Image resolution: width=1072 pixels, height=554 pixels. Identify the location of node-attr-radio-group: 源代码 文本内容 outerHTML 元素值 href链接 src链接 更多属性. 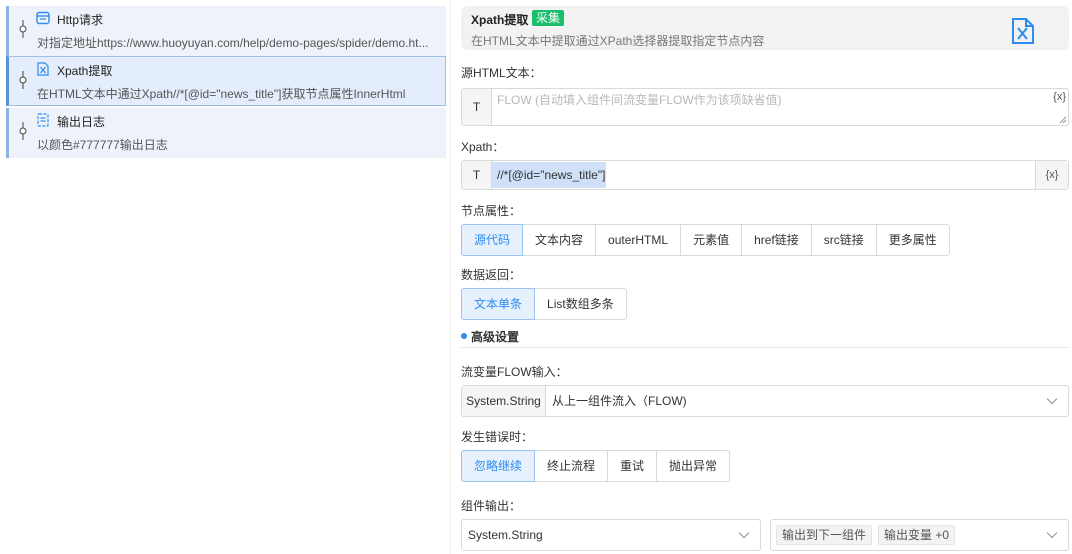
(705, 240).